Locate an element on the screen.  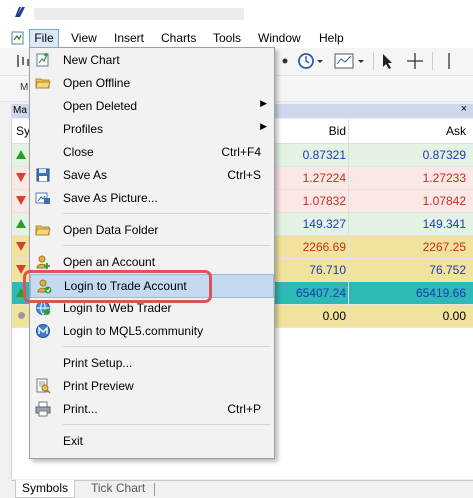
column-header-ask: Ask is located at coordinates (437, 131).